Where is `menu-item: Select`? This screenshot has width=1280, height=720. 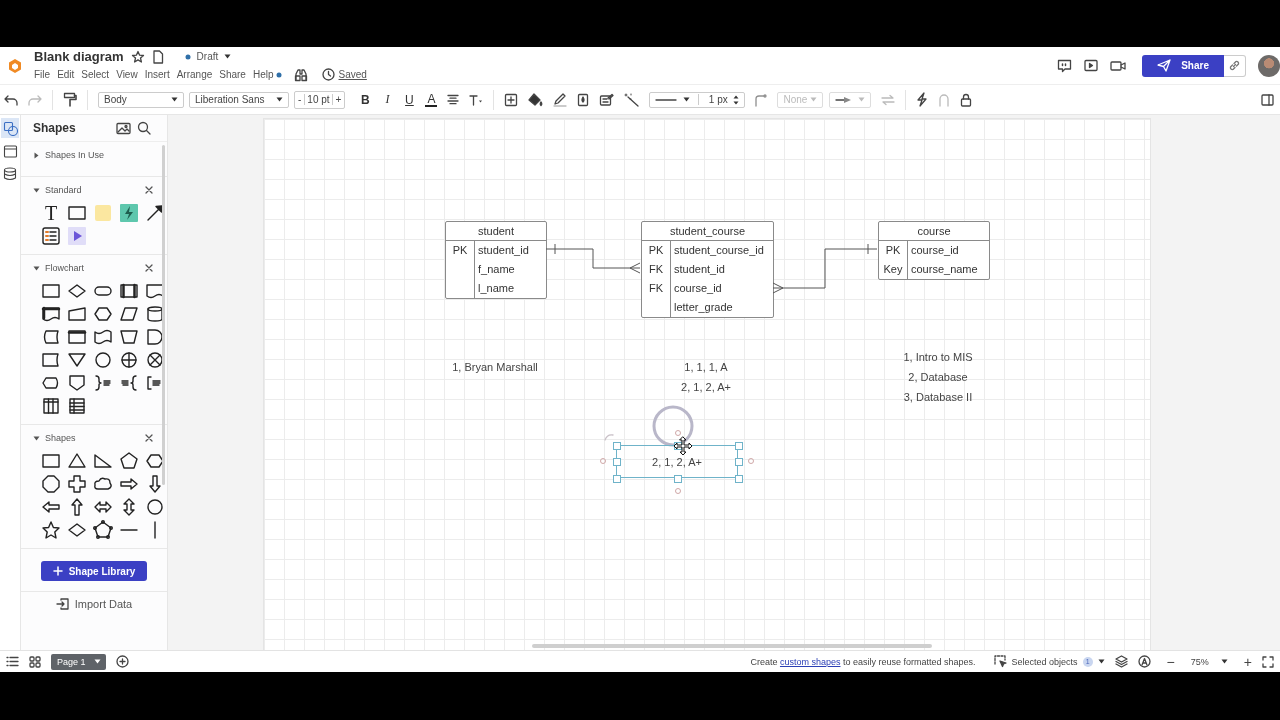
menu-item: Select is located at coordinates (95, 74).